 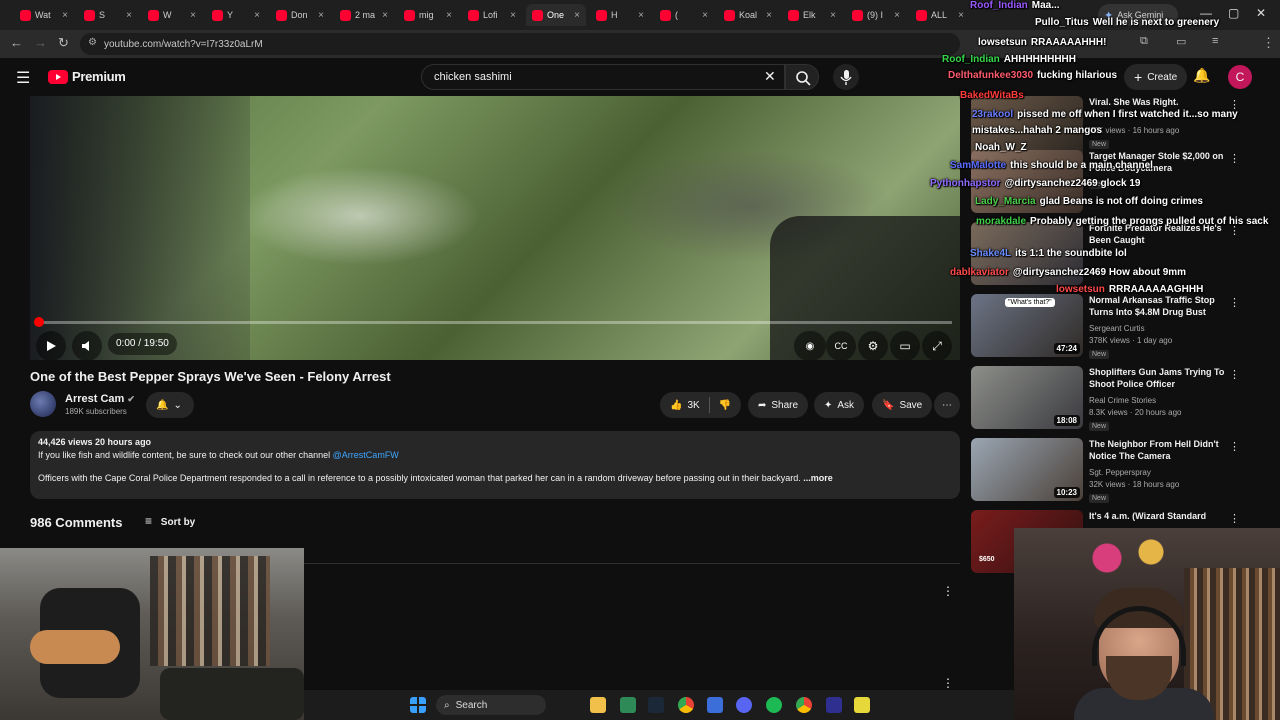 I want to click on browser-tab: One ×, so click(x=556, y=15).